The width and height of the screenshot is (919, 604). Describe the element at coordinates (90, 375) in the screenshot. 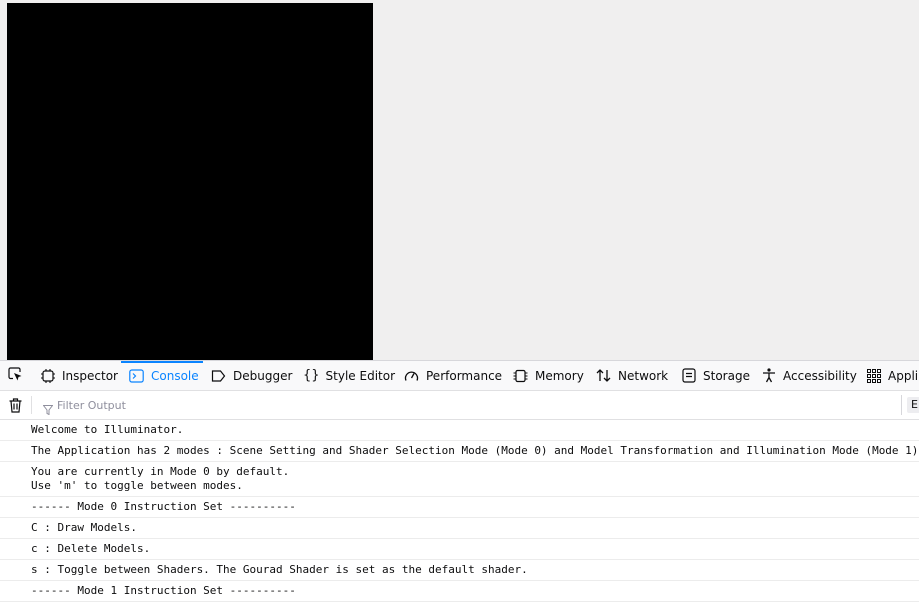

I see `tab-inspector-label: Inspector` at that location.